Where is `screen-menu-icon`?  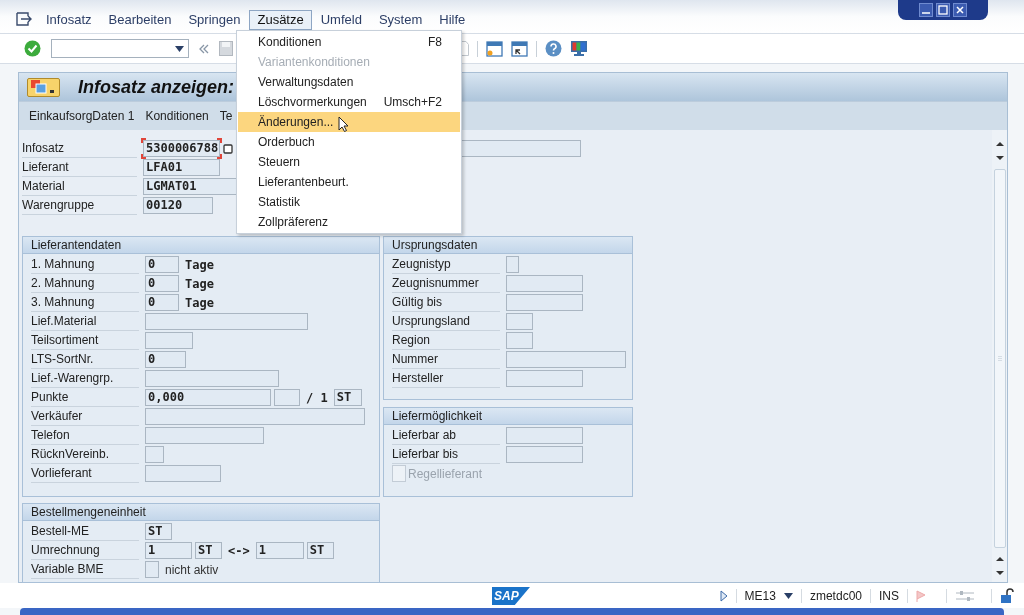
screen-menu-icon is located at coordinates (43, 87).